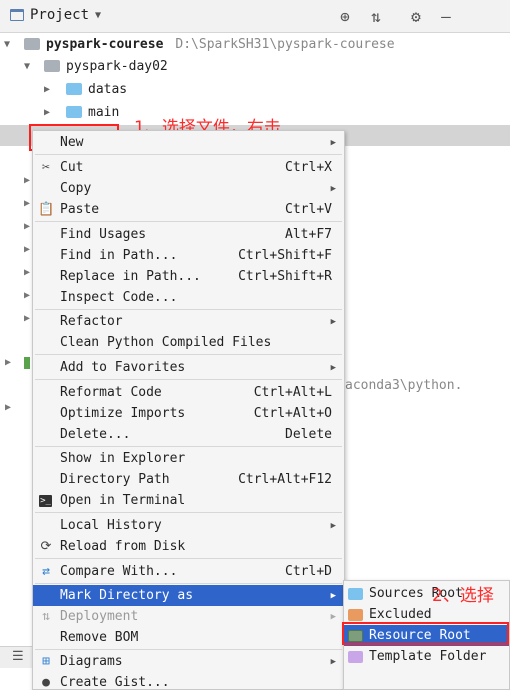  Describe the element at coordinates (345, 16) in the screenshot. I see `locate-icon: ⊕` at that location.